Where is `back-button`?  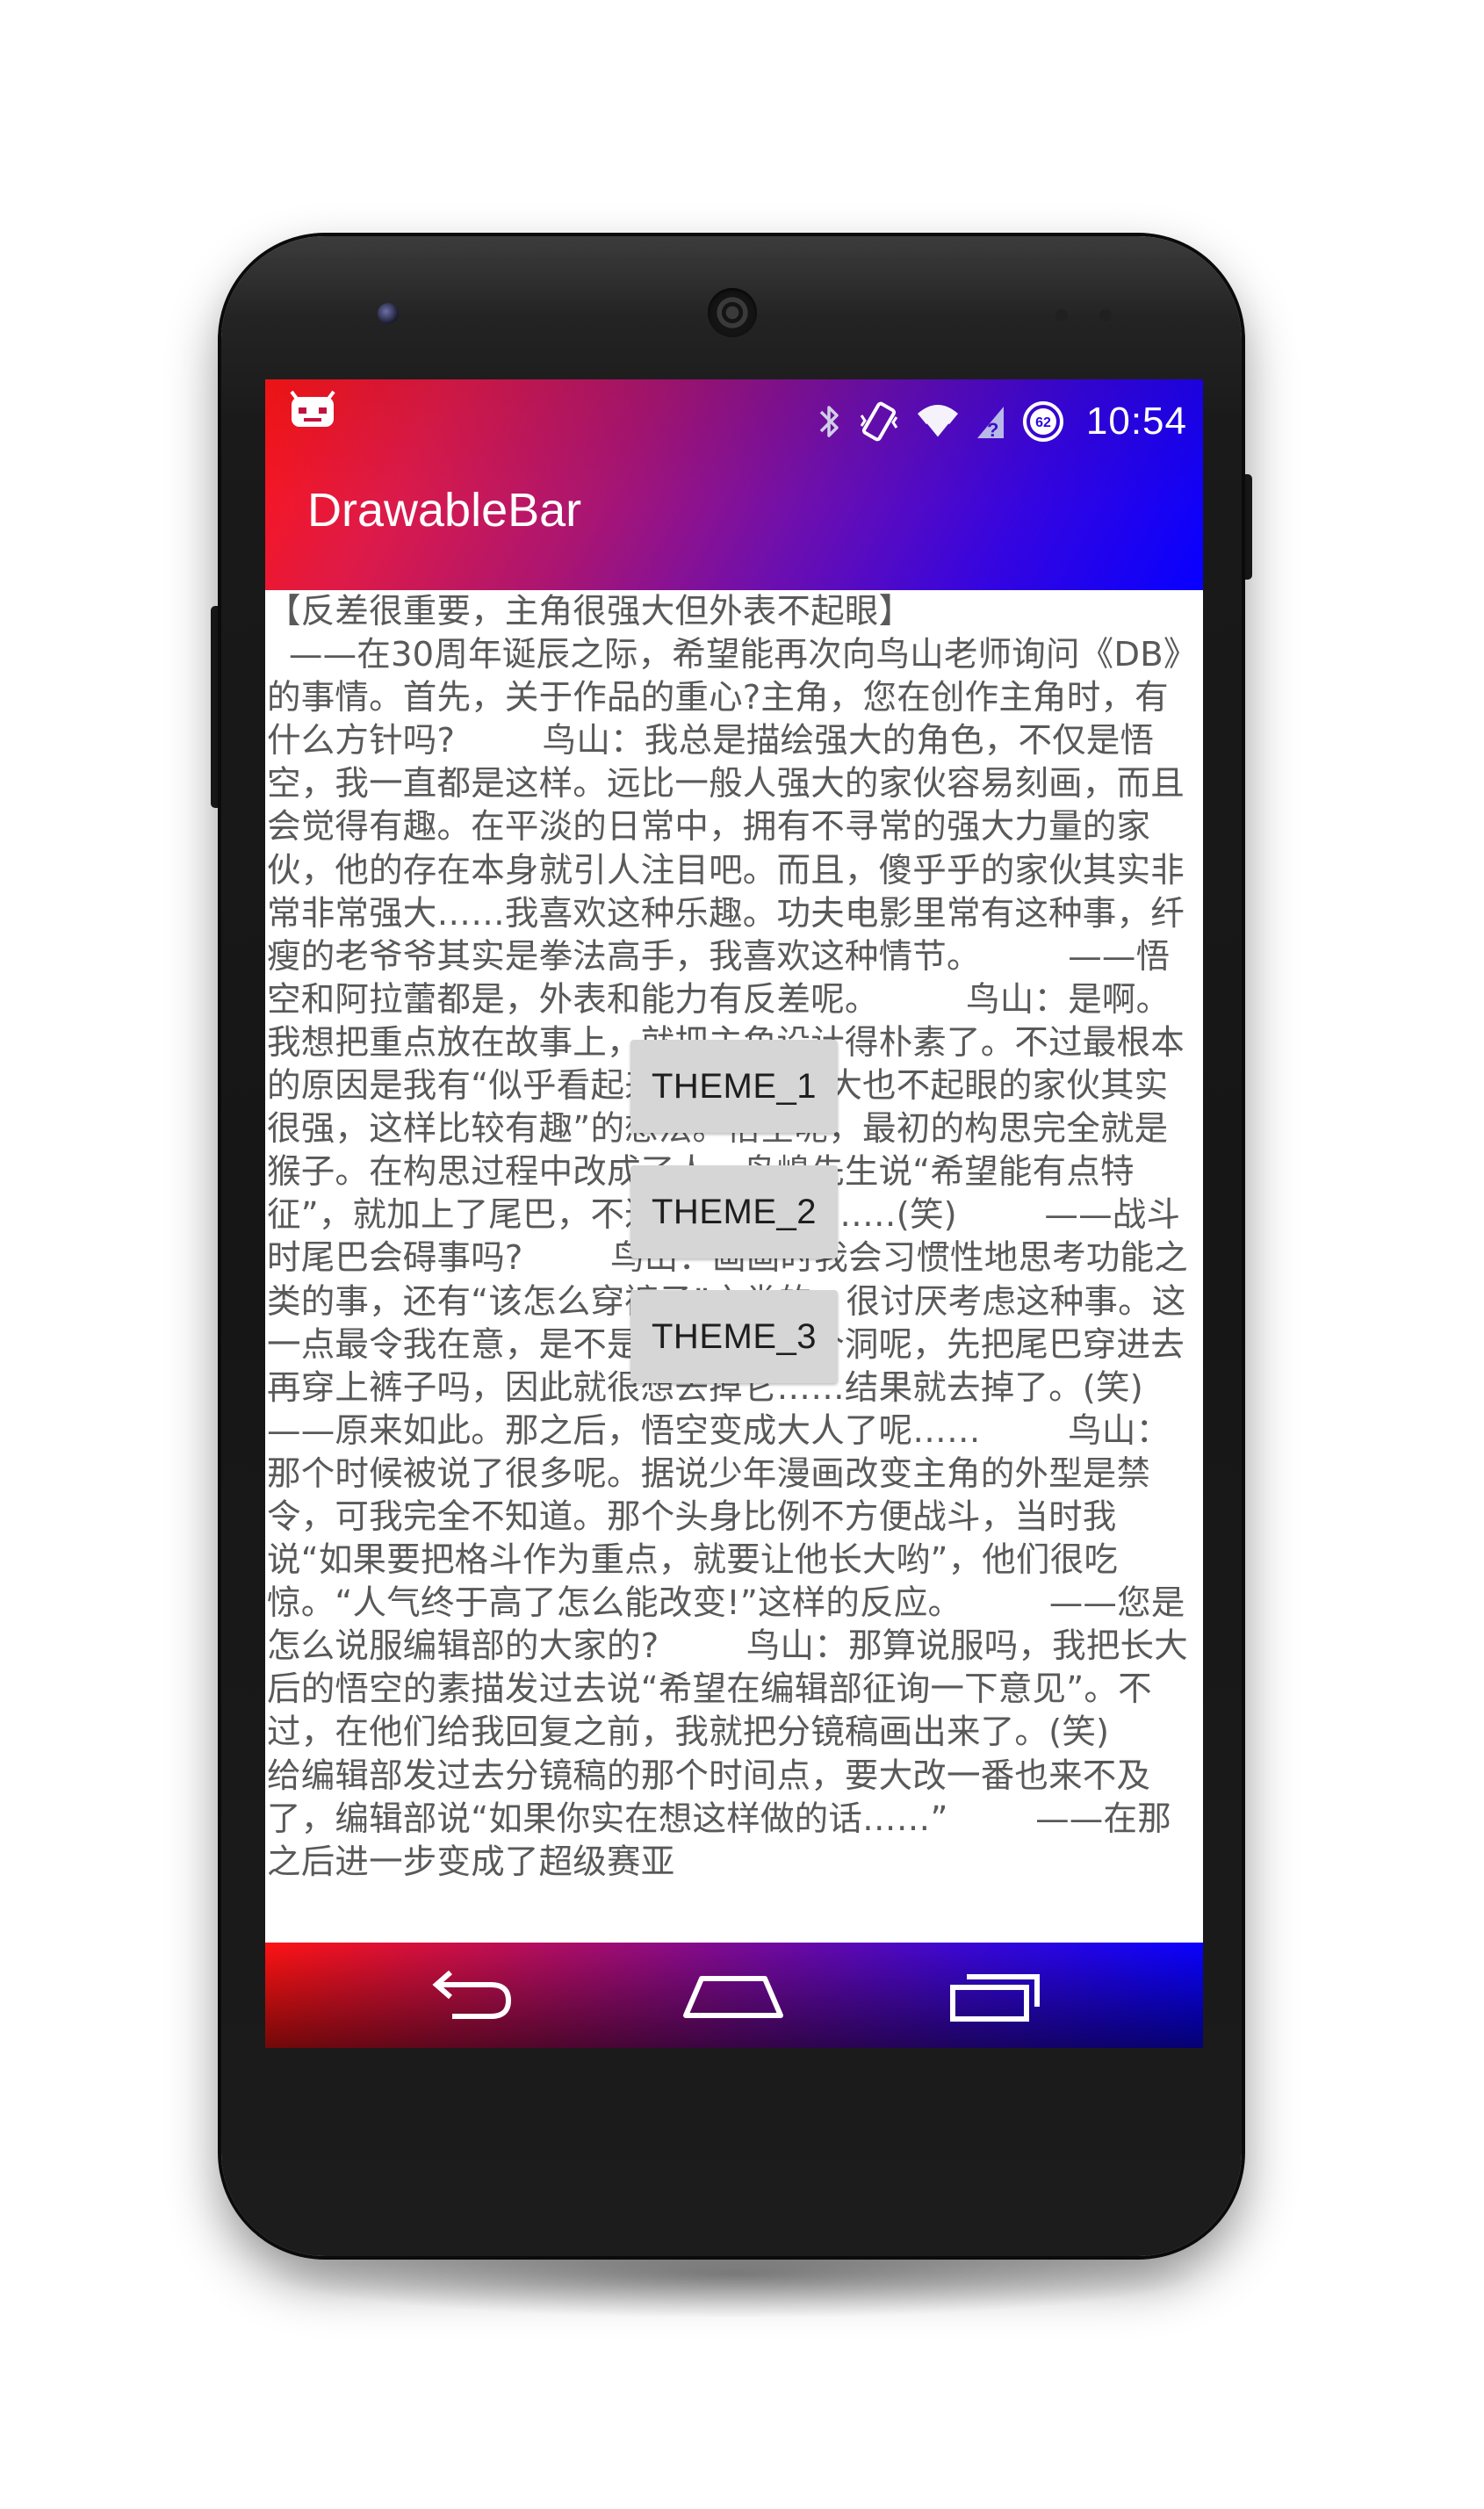 back-button is located at coordinates (469, 1995).